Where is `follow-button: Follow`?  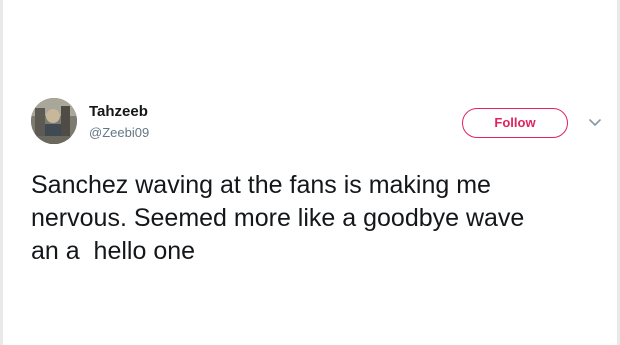 follow-button: Follow is located at coordinates (515, 123).